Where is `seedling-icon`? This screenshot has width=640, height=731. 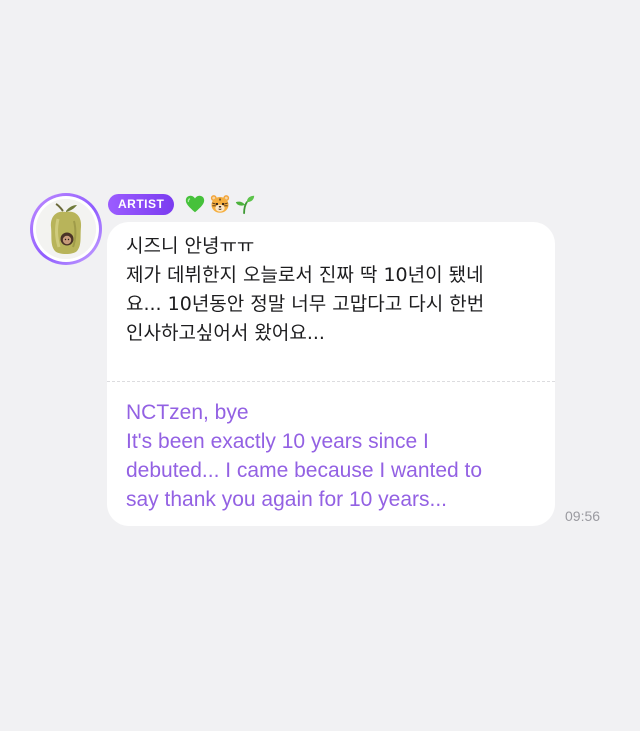
seedling-icon is located at coordinates (245, 205).